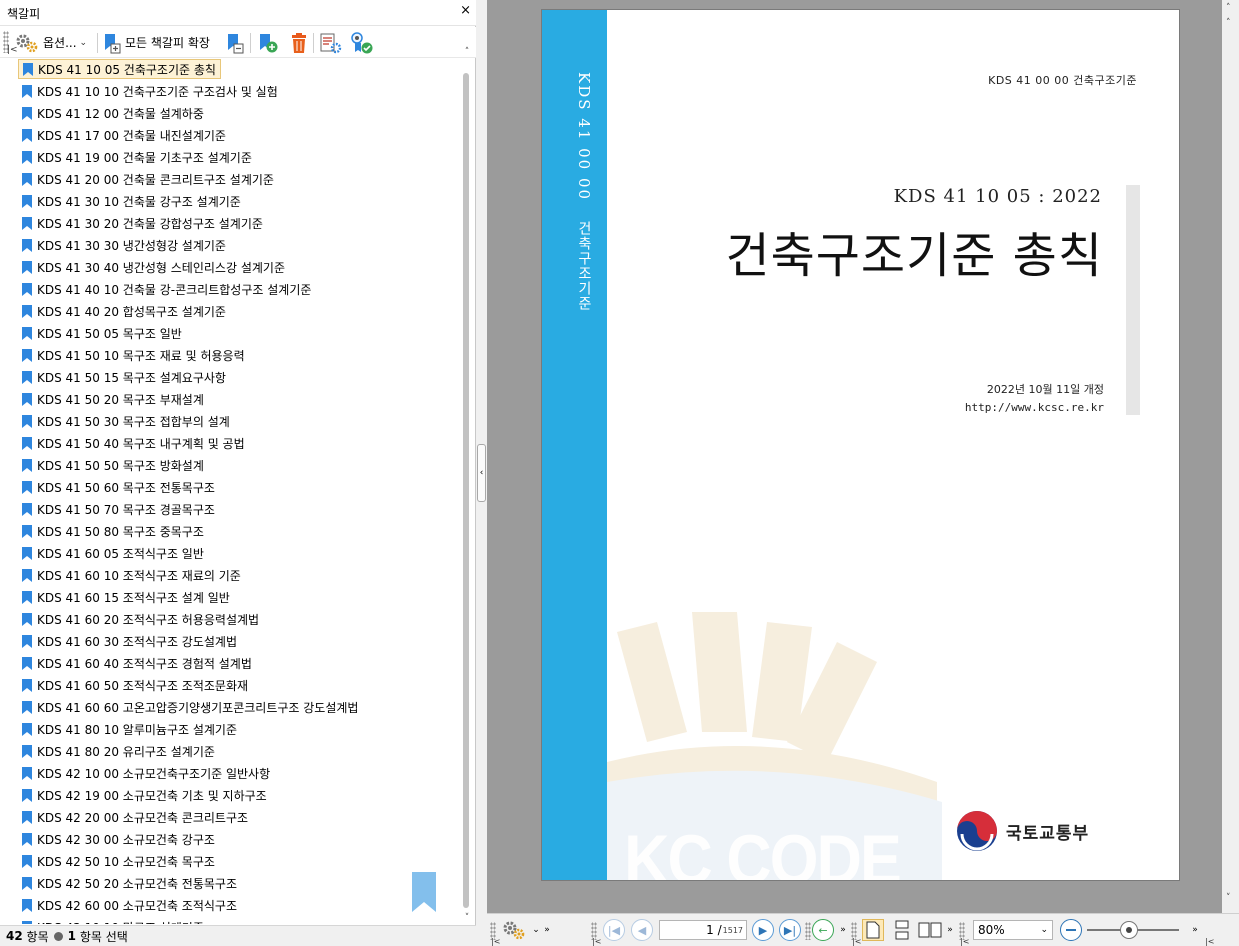 This screenshot has height=946, width=1239. I want to click on last-page-button: ▶|, so click(790, 930).